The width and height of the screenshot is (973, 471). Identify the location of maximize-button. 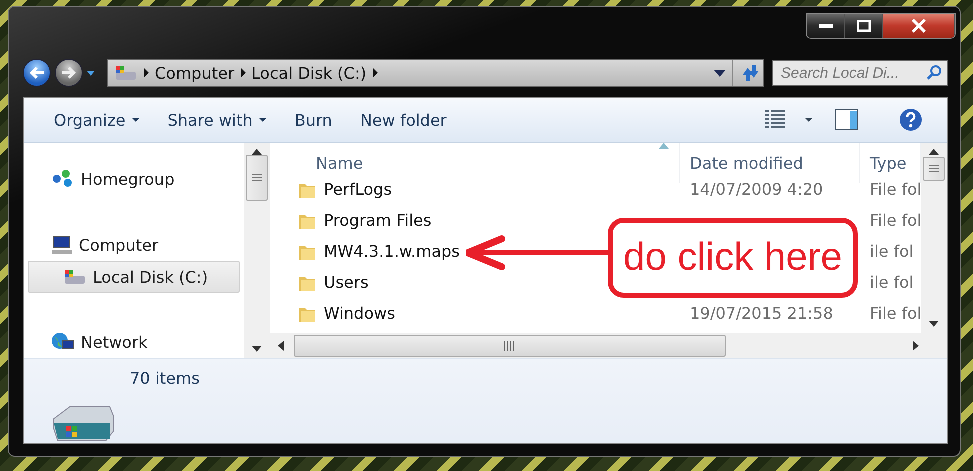
(864, 26).